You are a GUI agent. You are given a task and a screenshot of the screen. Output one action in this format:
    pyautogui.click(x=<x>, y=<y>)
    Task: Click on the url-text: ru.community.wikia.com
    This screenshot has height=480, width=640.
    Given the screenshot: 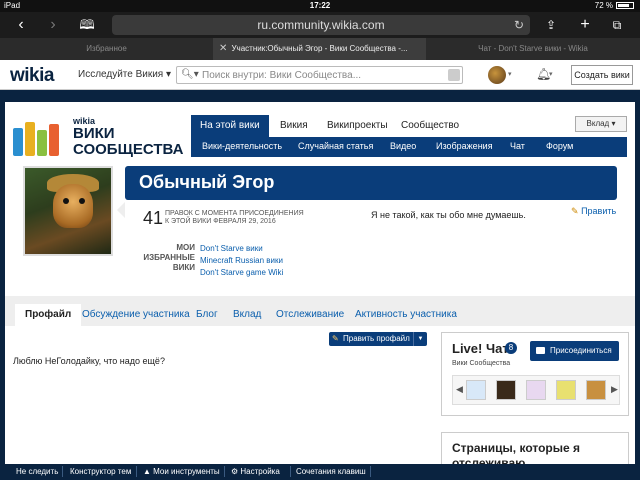 What is the action you would take?
    pyautogui.click(x=321, y=25)
    